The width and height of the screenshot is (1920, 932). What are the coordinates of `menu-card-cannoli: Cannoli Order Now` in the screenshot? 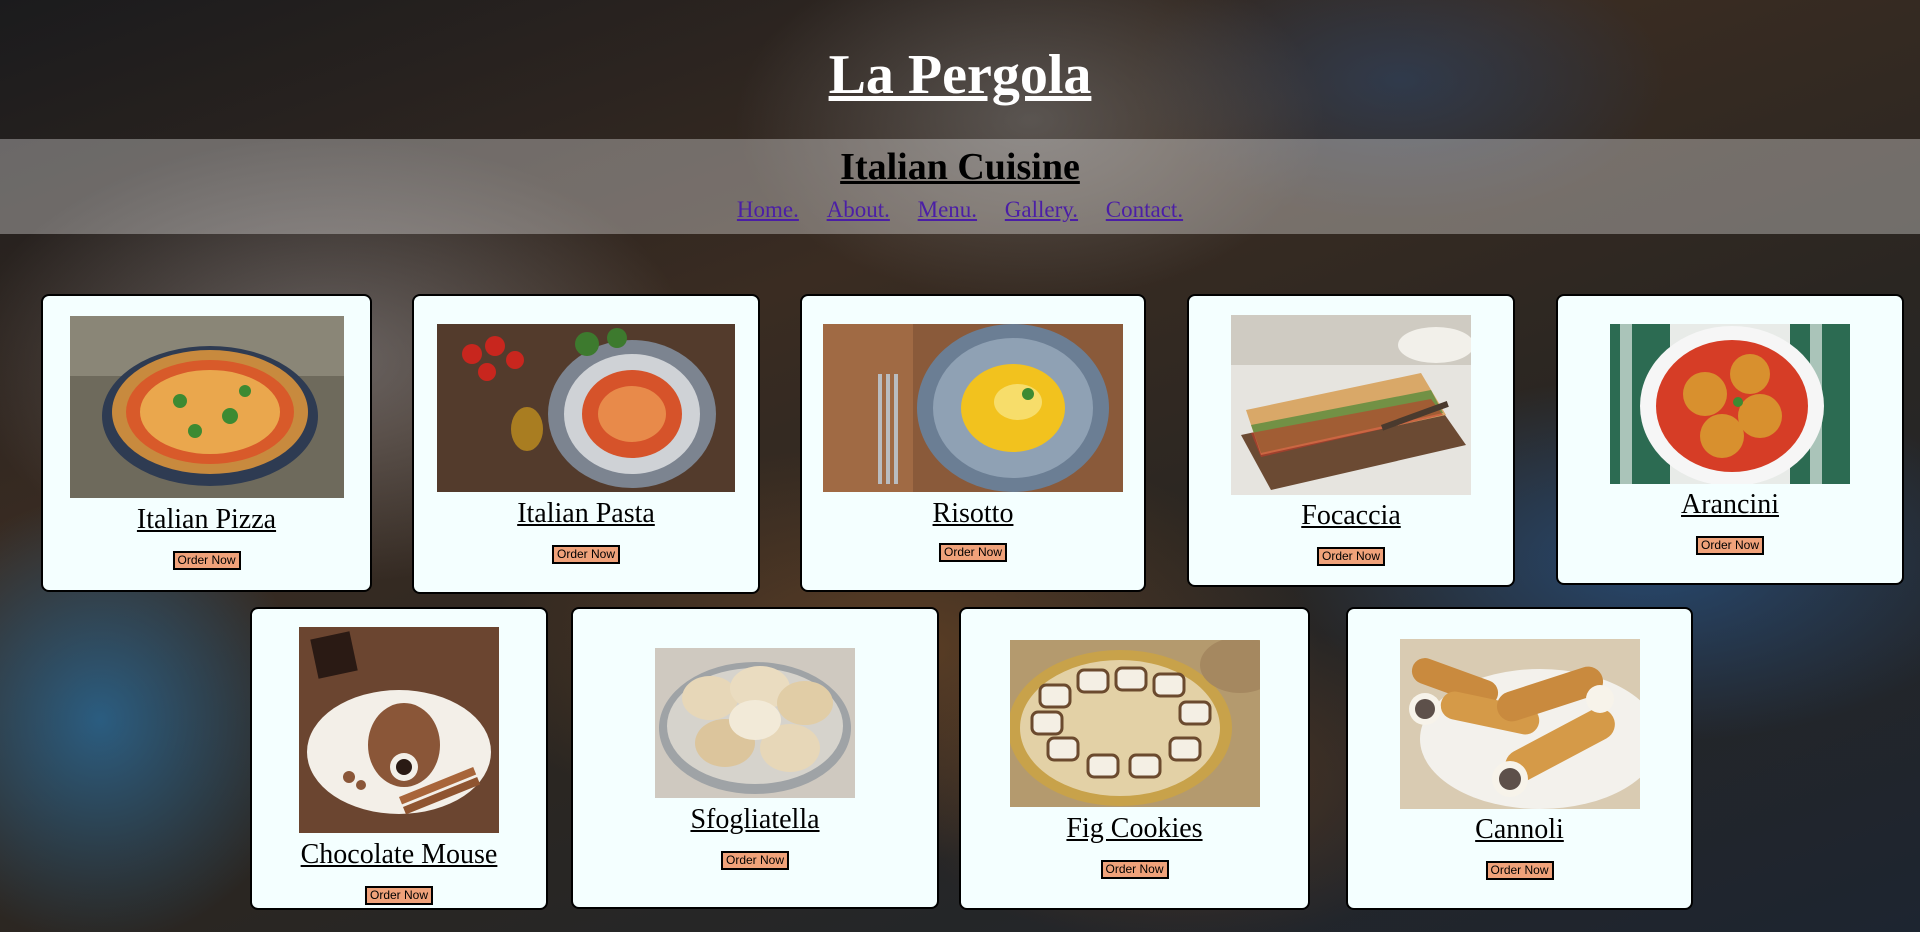 It's located at (1519, 758).